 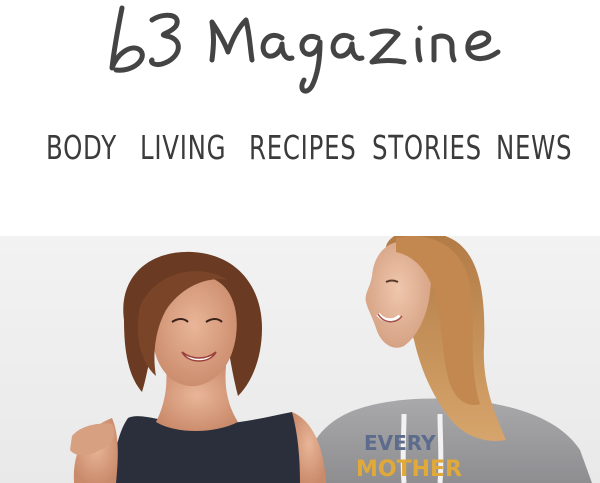 What do you see at coordinates (81, 148) in the screenshot?
I see `nav-item-body: BODY` at bounding box center [81, 148].